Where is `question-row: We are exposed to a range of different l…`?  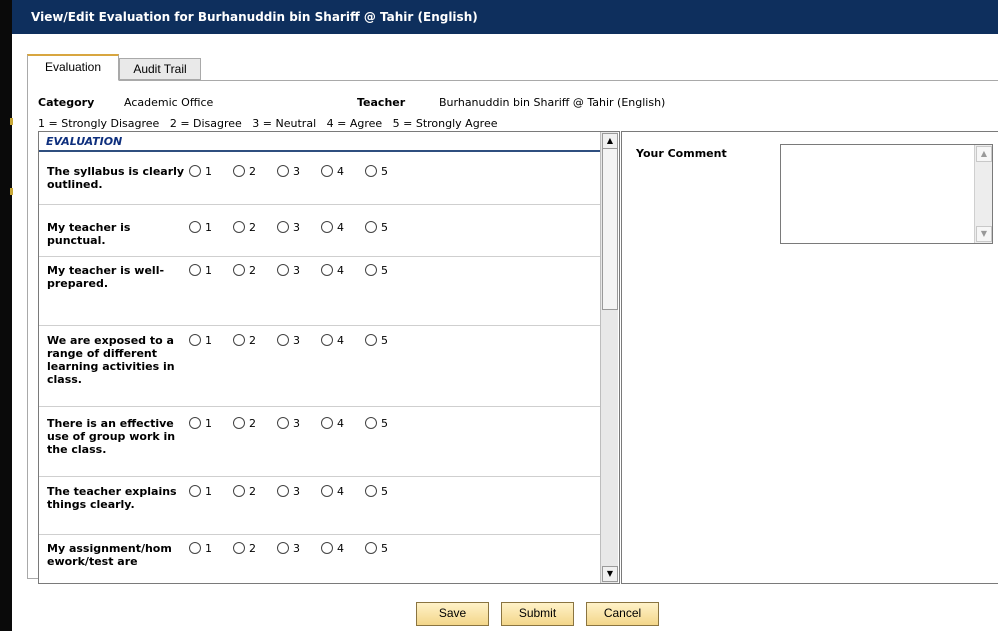
question-row: We are exposed to a range of different l… is located at coordinates (319, 366).